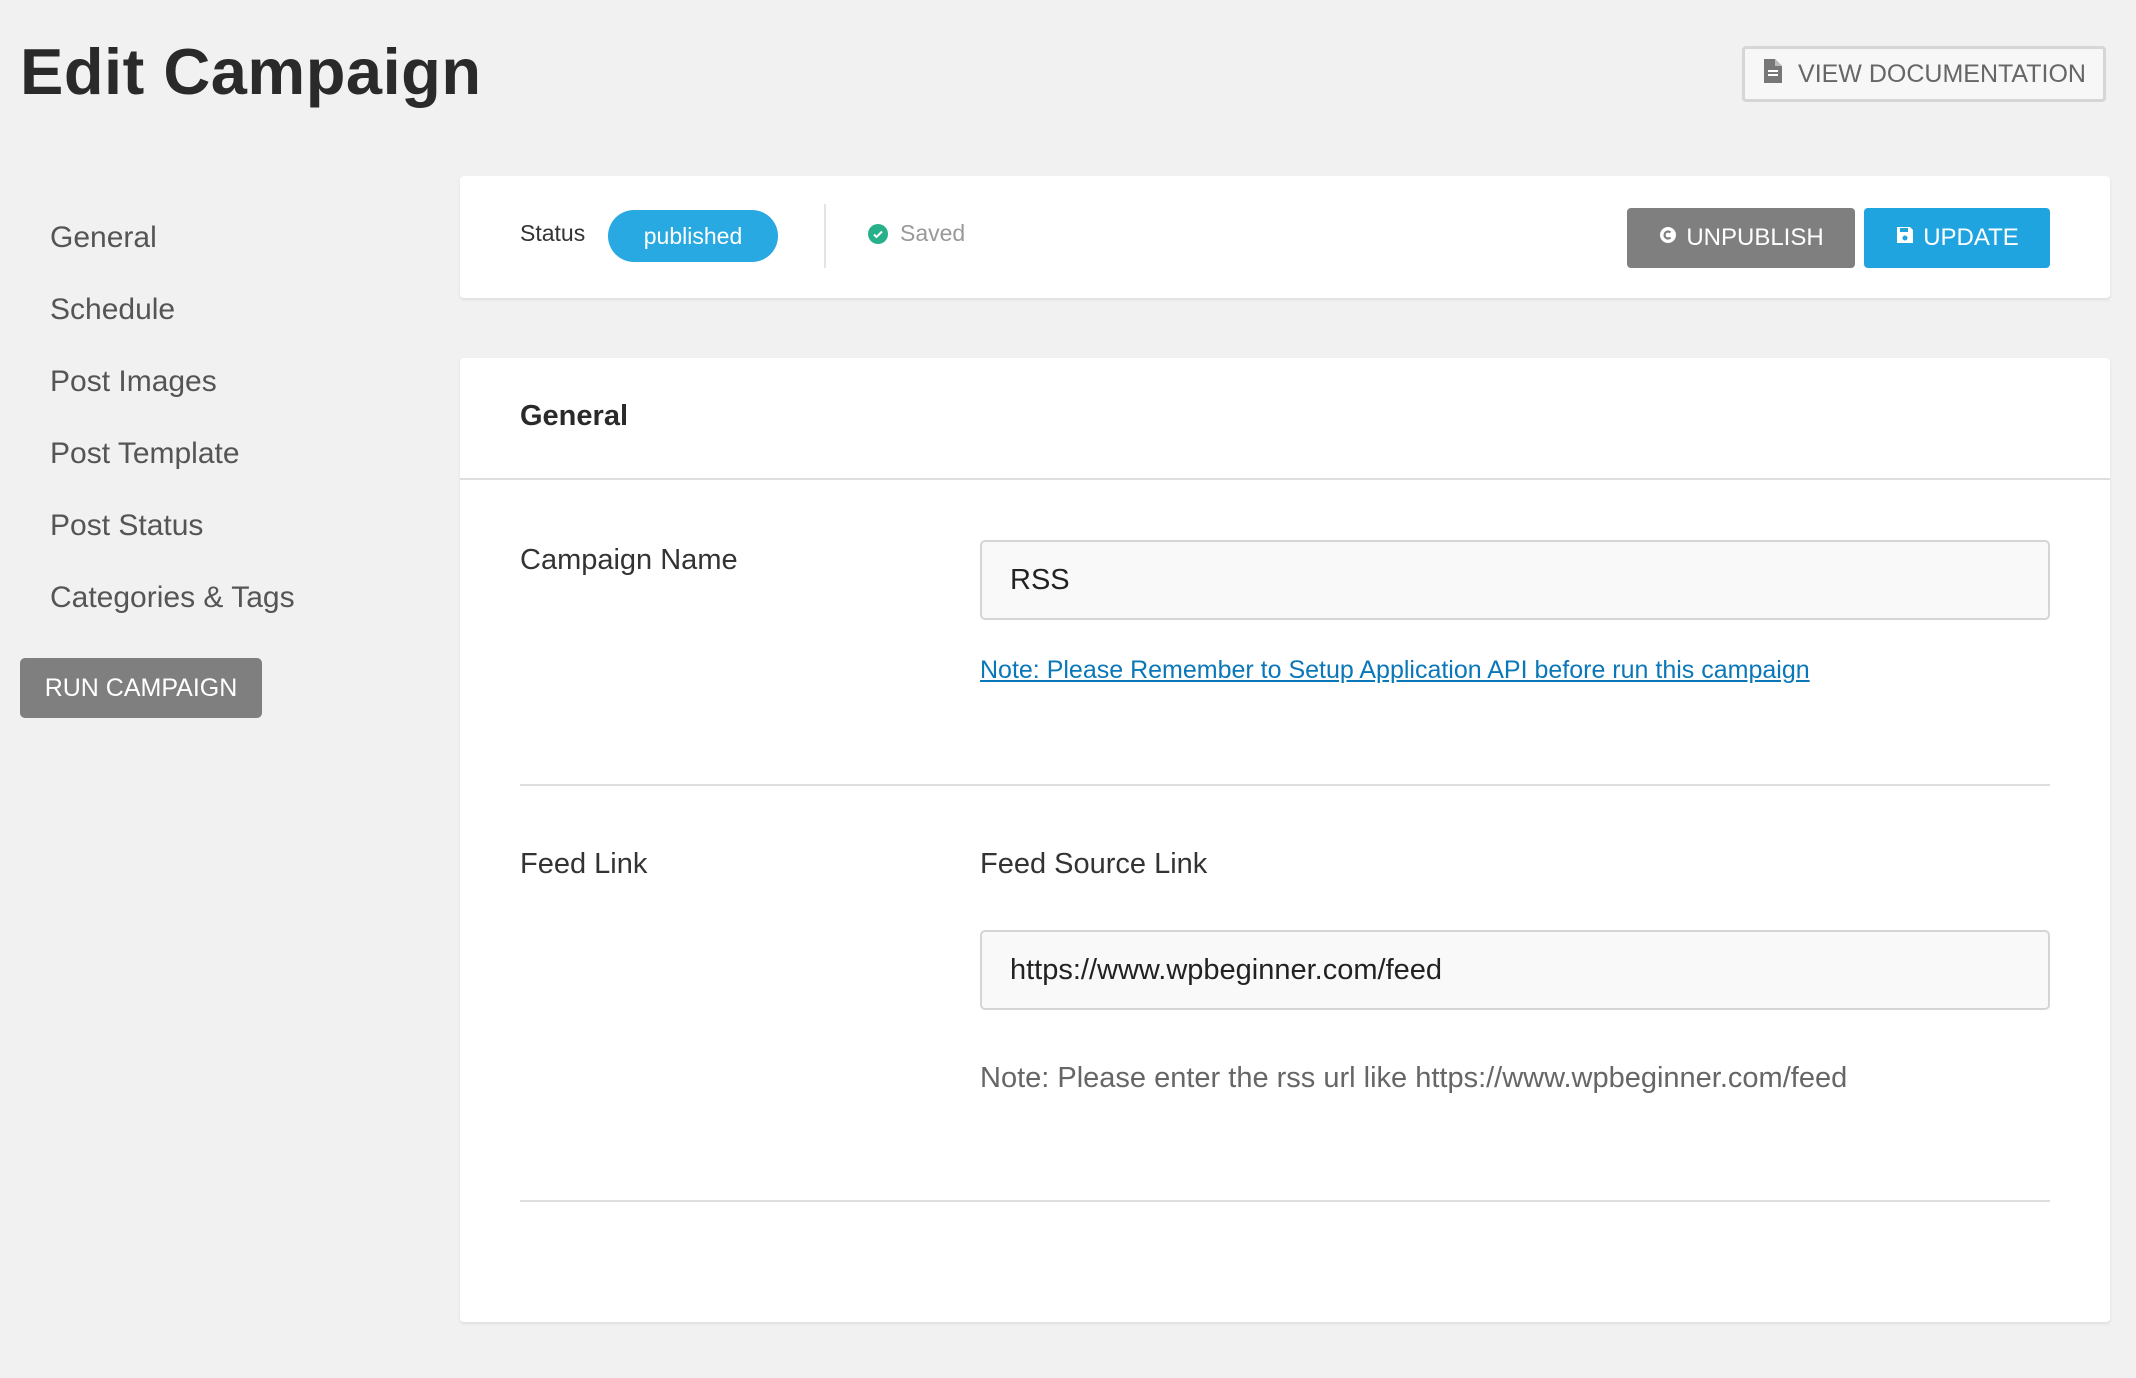  I want to click on divider, so click(825, 236).